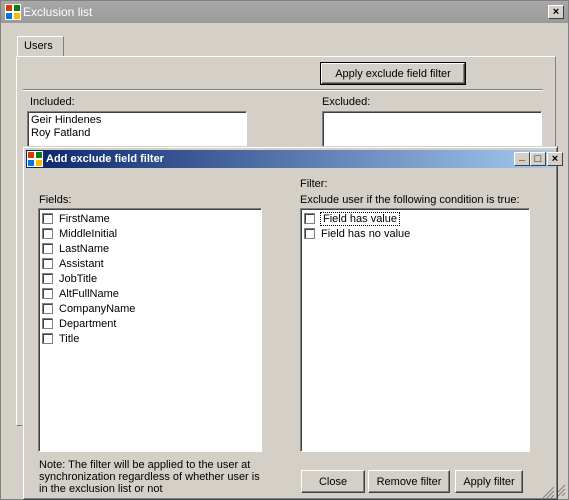  I want to click on field-checklist-item: LastName, so click(150, 248).